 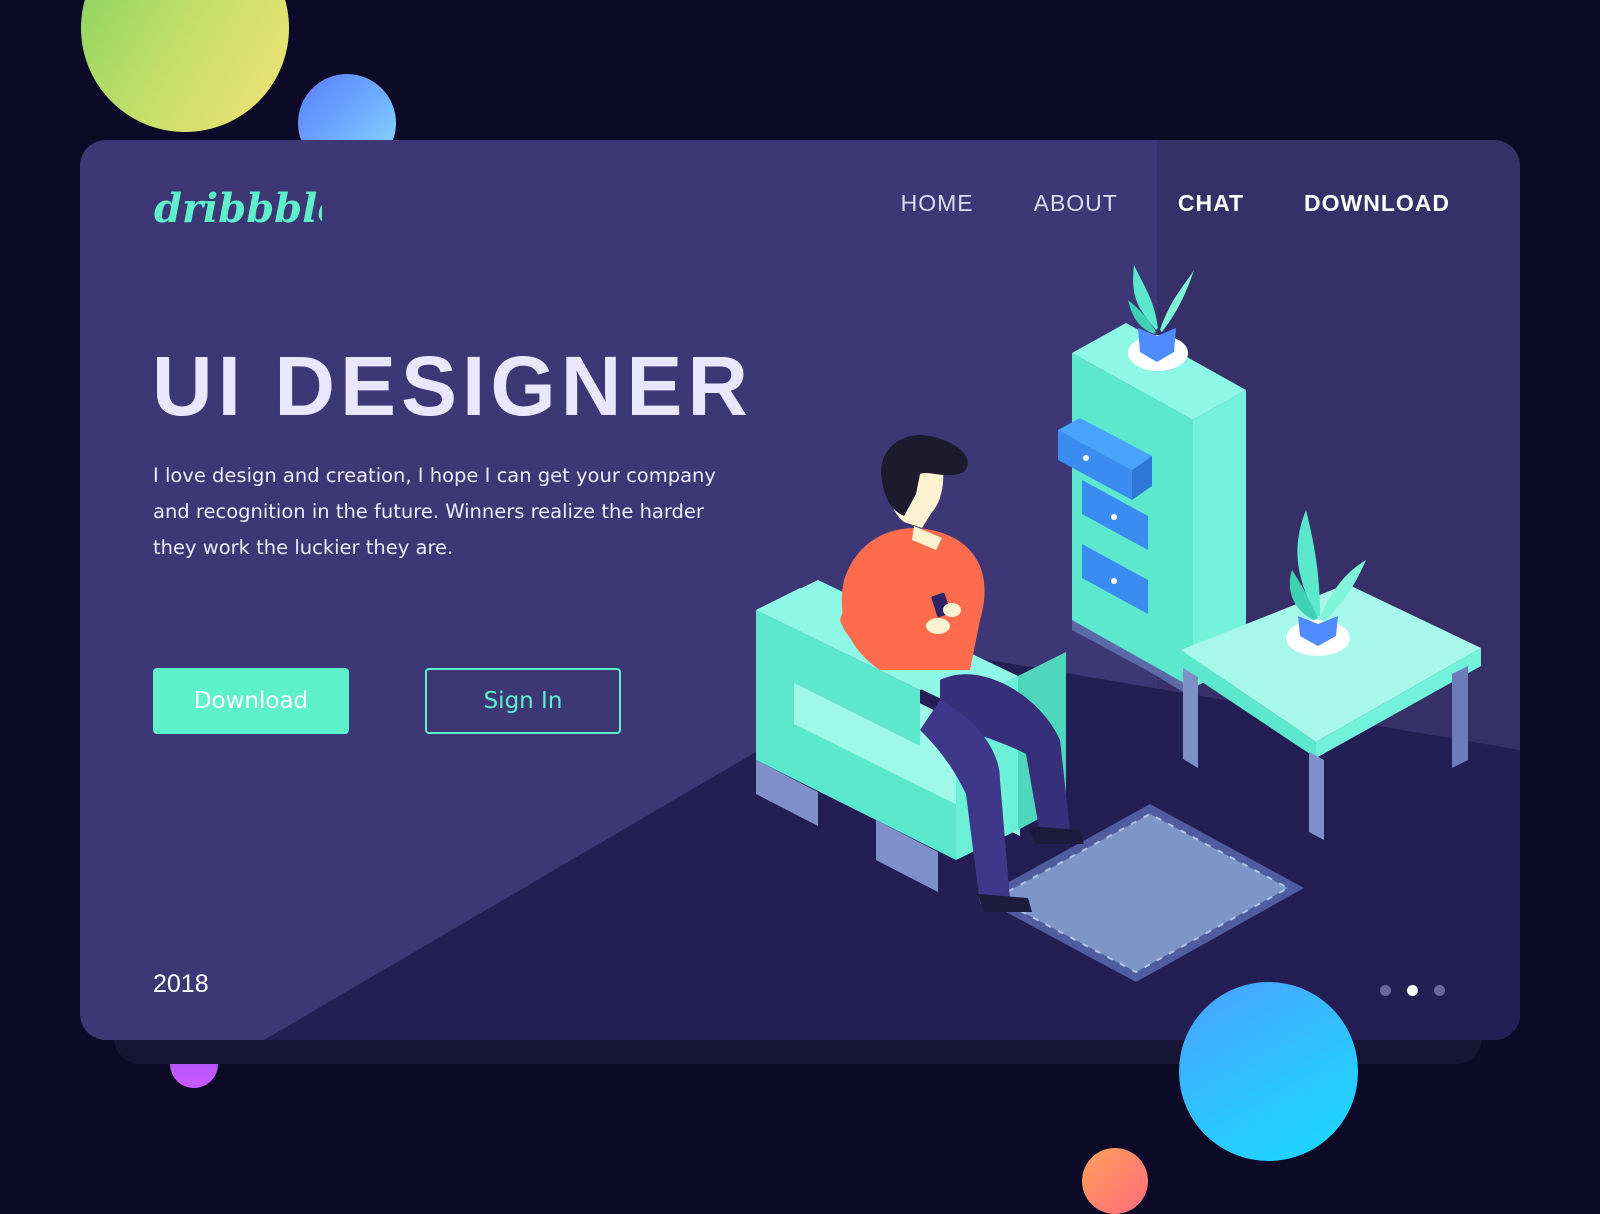 I want to click on nav-home: HOME, so click(x=937, y=203).